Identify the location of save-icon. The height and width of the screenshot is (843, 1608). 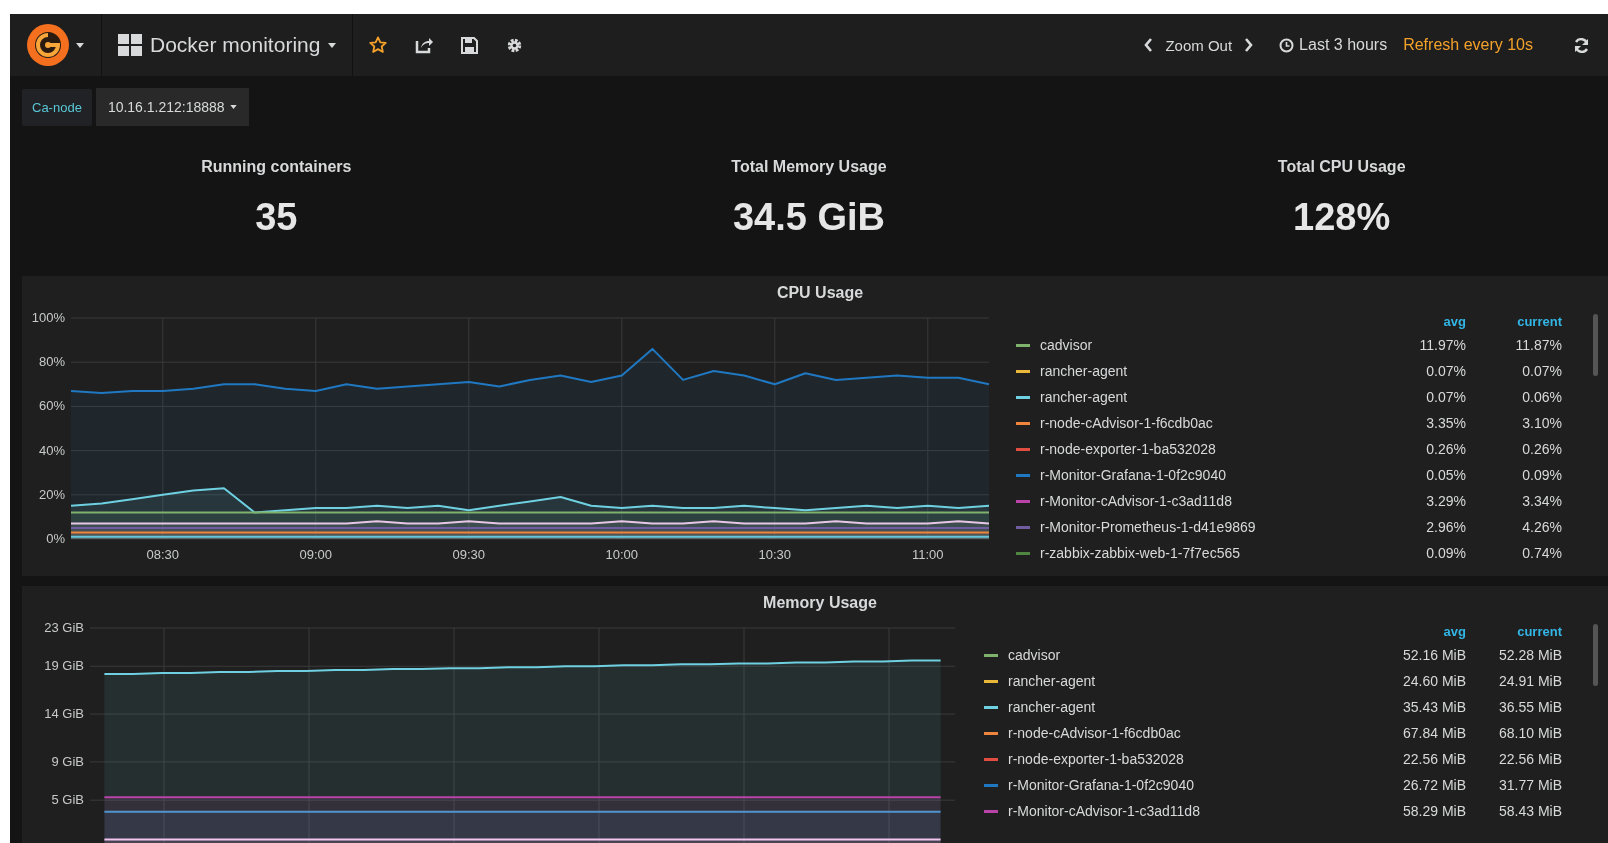
(470, 45).